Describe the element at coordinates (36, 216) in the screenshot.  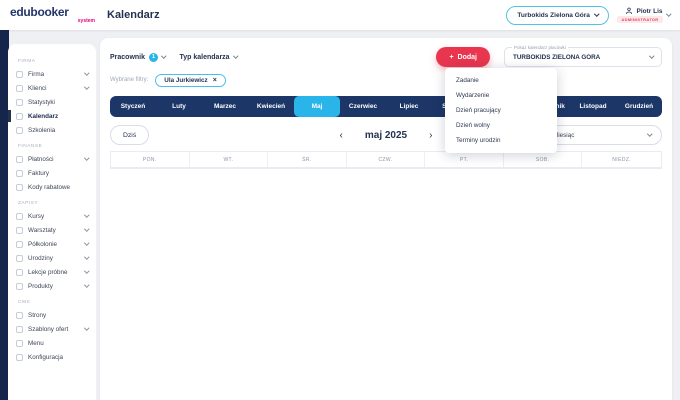
I see `sidebar-item-label: Kursy` at that location.